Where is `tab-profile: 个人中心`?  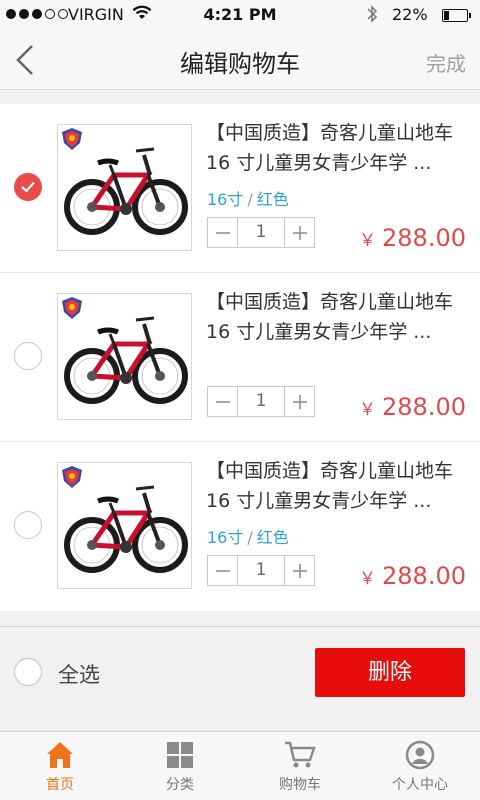
tab-profile: 个人中心 is located at coordinates (420, 766).